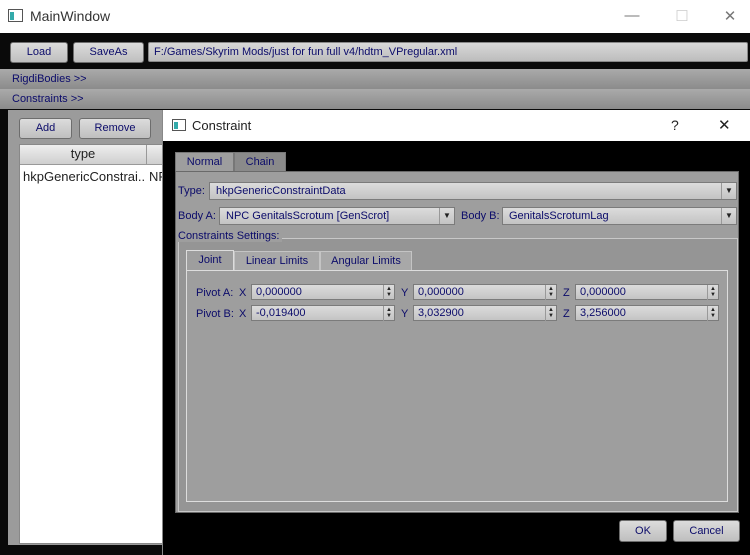 The image size is (750, 555). I want to click on type-column-header: type, so click(83, 153).